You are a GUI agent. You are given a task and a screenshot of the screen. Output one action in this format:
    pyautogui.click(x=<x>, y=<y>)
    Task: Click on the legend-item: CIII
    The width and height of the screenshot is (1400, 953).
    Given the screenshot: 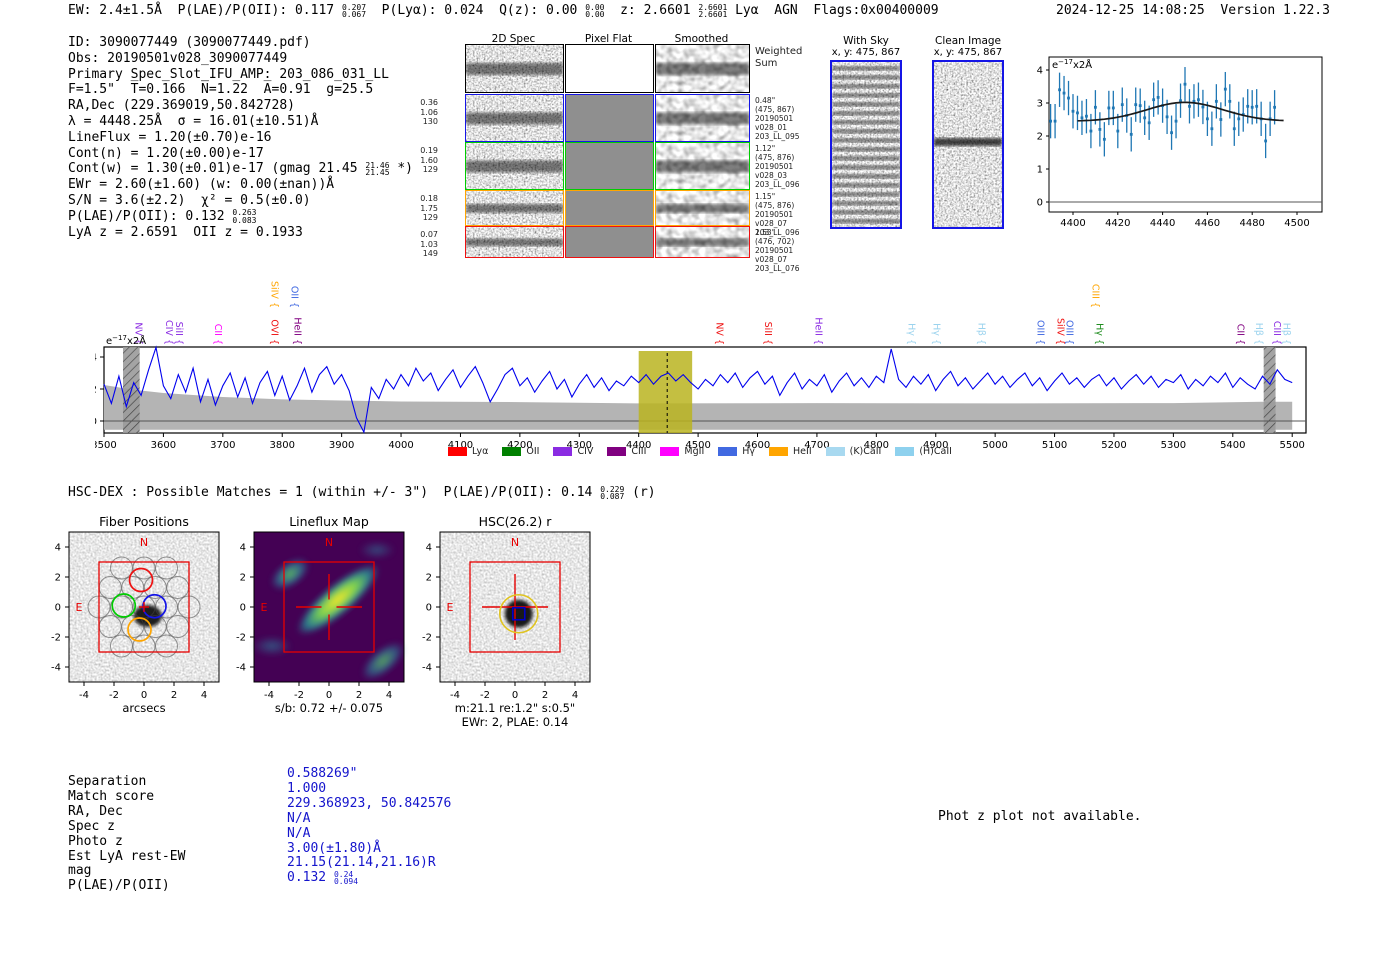 What is the action you would take?
    pyautogui.click(x=626, y=451)
    